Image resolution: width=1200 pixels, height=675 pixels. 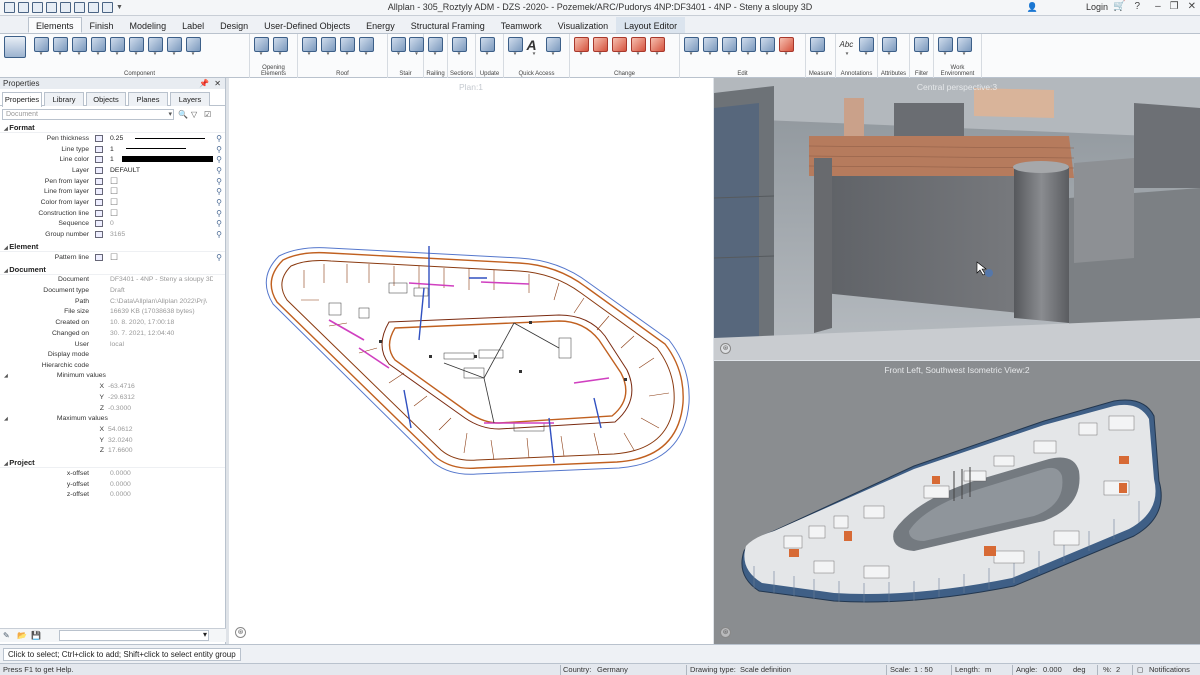 What do you see at coordinates (65, 7) in the screenshot?
I see `undo-icon` at bounding box center [65, 7].